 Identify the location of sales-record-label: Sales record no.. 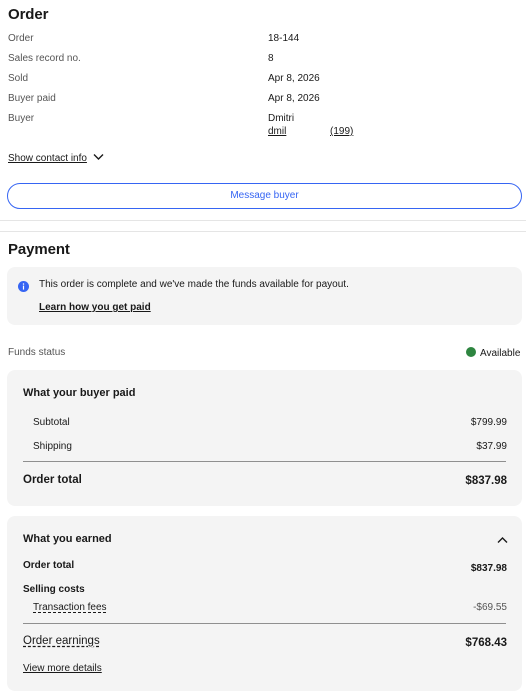
(44, 58).